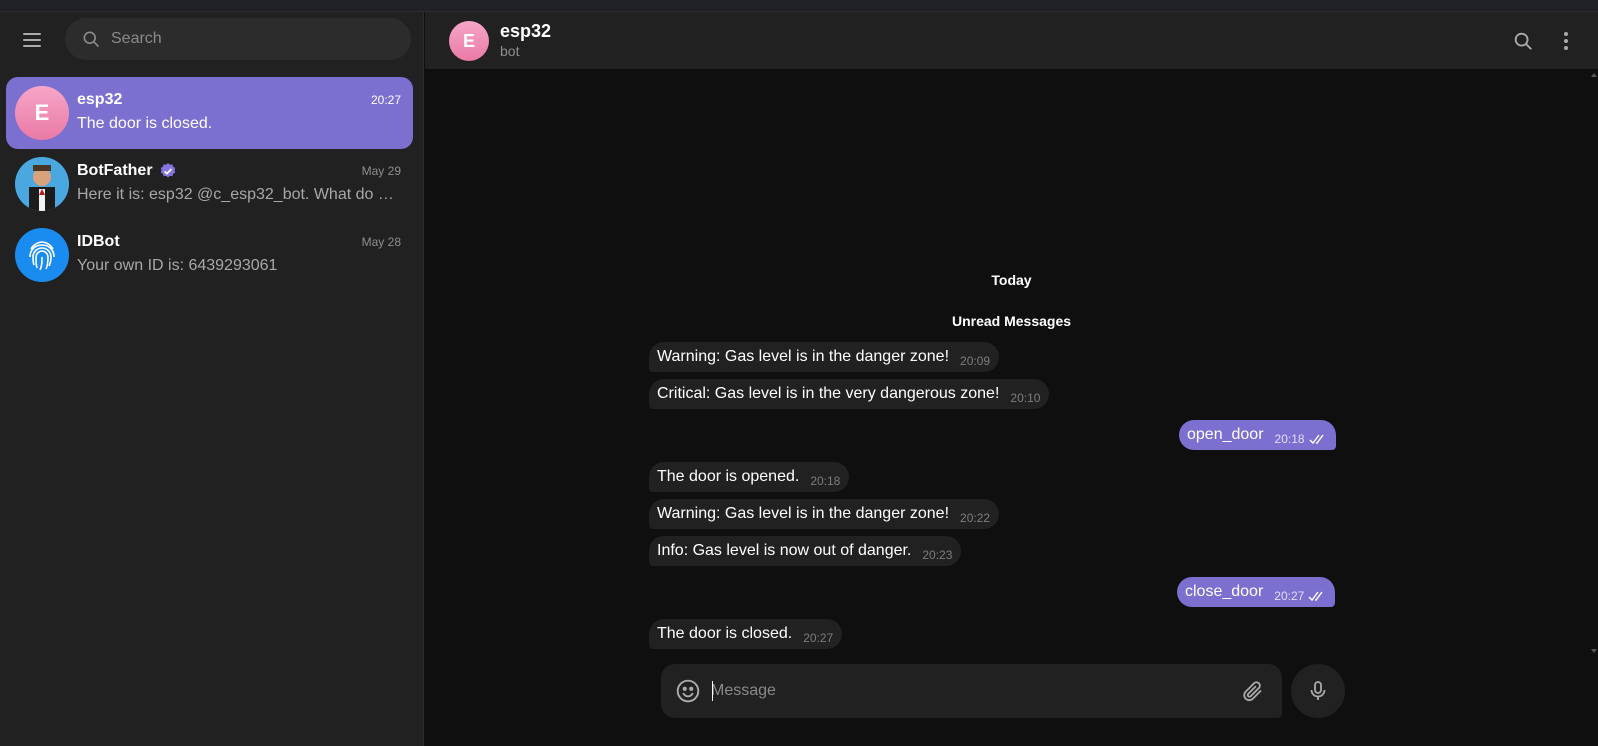  I want to click on avatar-letter: E, so click(42, 112).